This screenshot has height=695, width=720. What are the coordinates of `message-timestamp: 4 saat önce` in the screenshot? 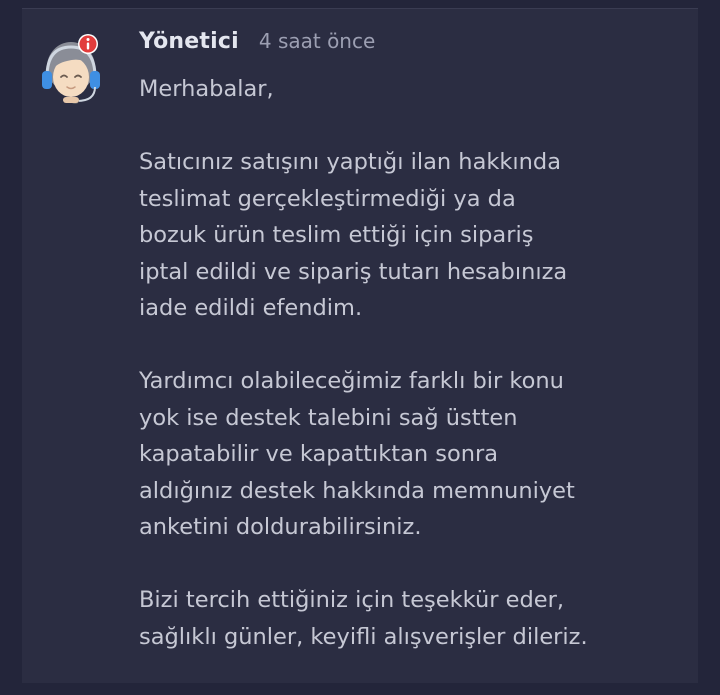 It's located at (317, 41).